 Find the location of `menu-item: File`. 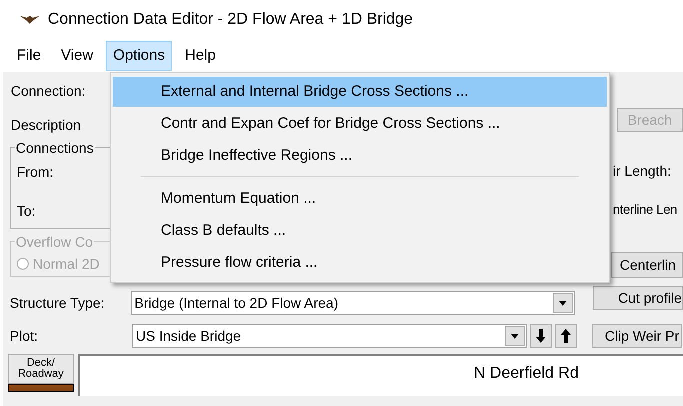

menu-item: File is located at coordinates (29, 56).